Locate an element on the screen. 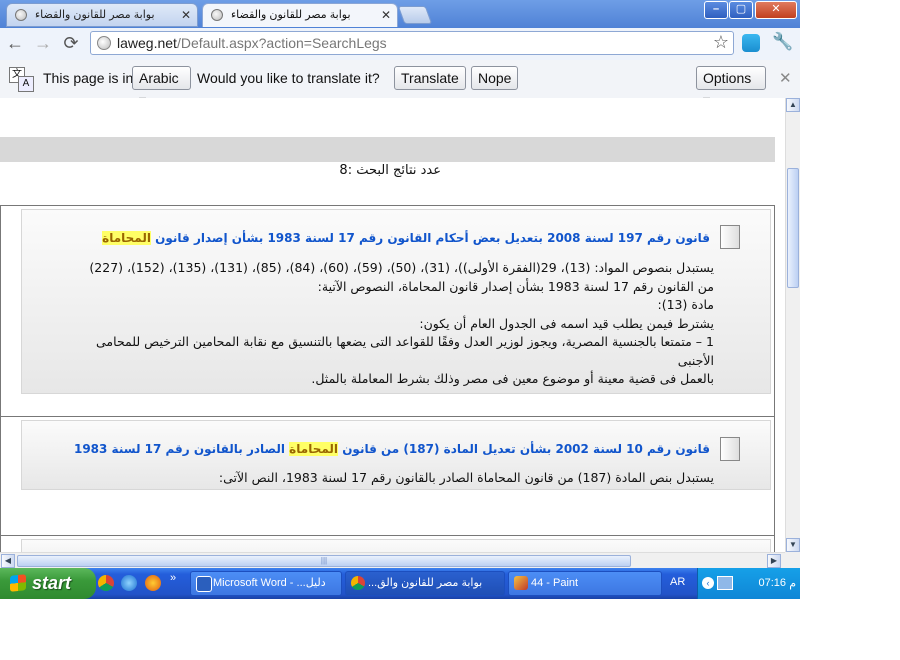 Image resolution: width=900 pixels, height=660 pixels. search-result is located at coordinates (387, 543).